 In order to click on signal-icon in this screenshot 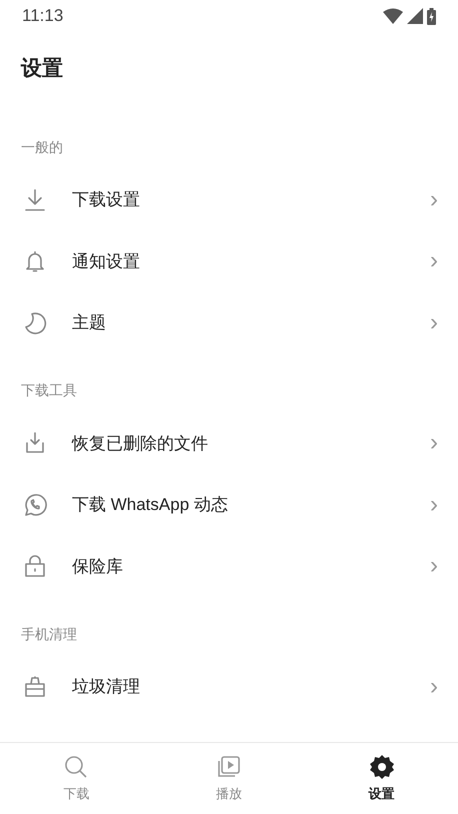, I will do `click(415, 16)`.